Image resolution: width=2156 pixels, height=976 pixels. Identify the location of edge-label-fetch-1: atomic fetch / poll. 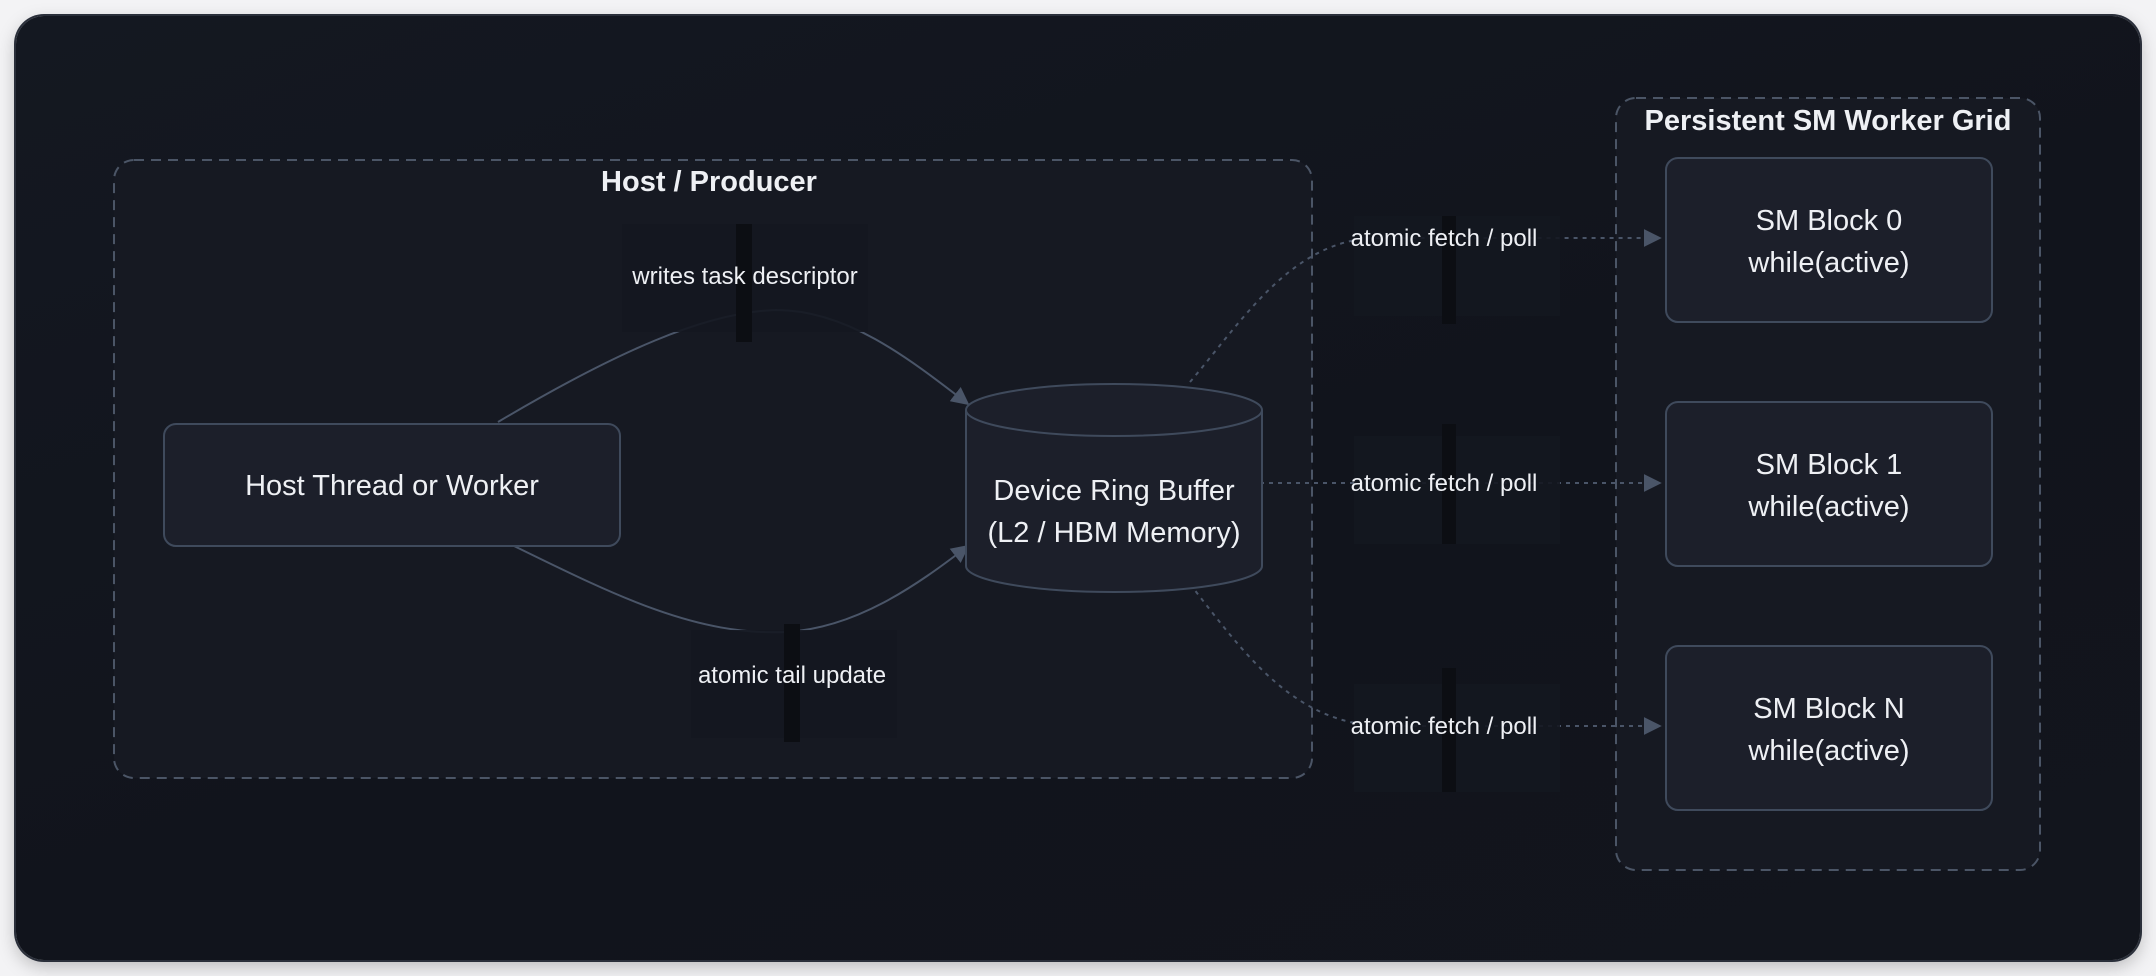
(1455, 484).